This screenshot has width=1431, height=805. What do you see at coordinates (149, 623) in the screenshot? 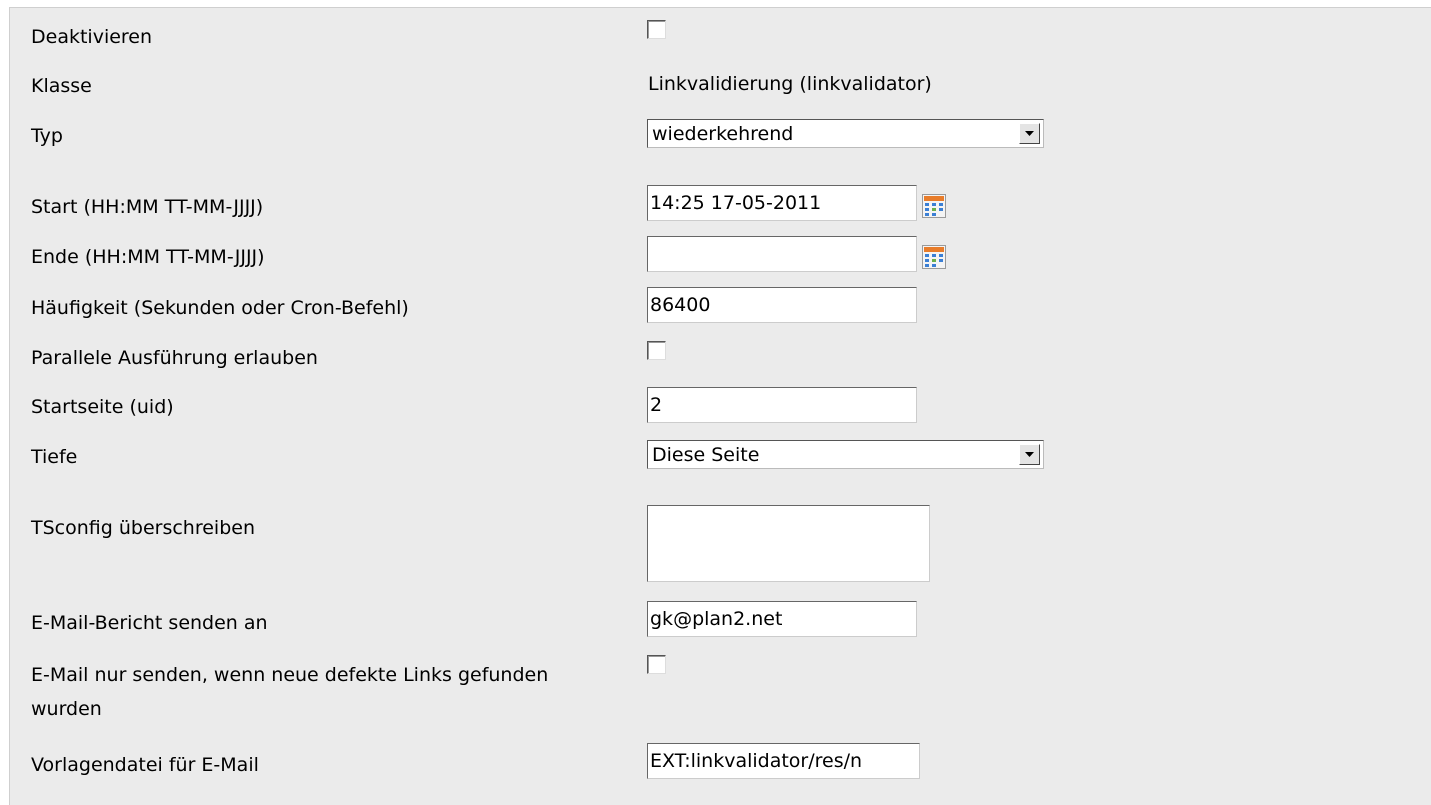
I see `email-report-label: E-Mail-Bericht senden an` at bounding box center [149, 623].